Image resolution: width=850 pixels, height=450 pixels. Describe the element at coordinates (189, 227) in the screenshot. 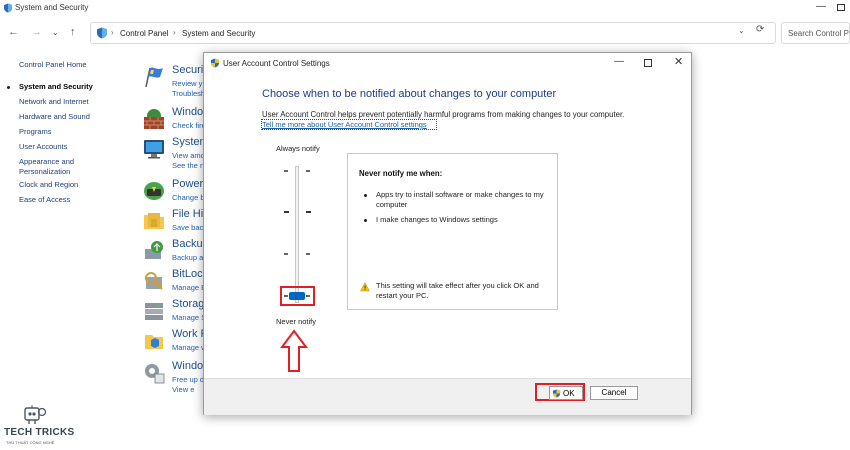

I see `category-link: Save back` at that location.